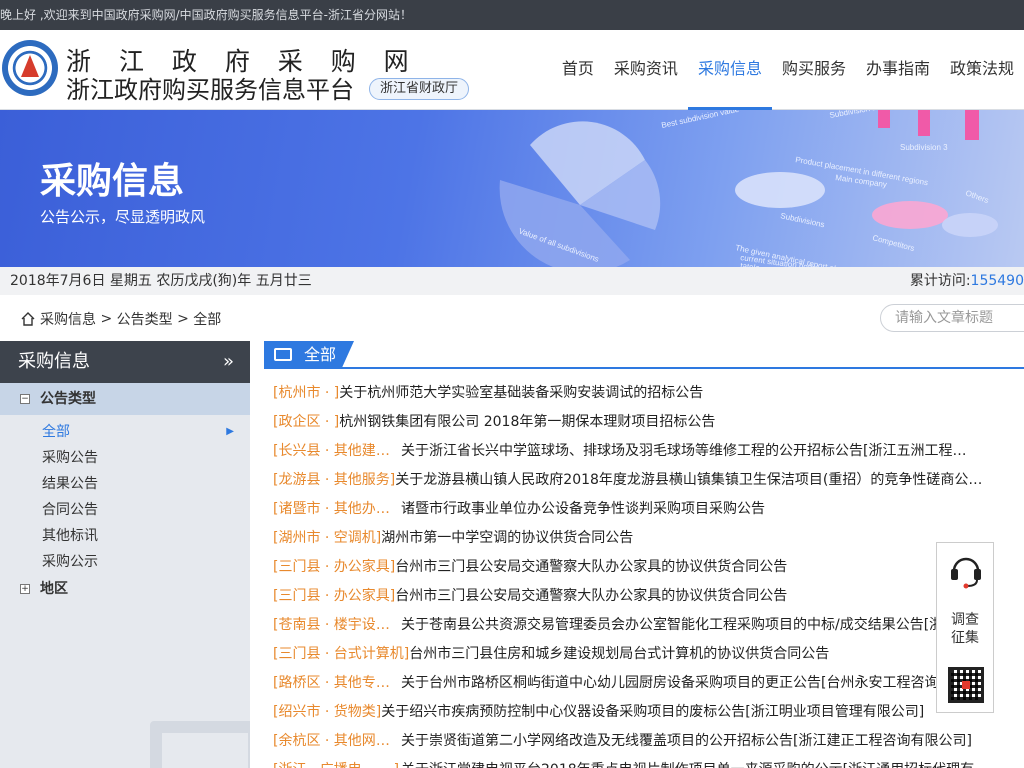  I want to click on date-bar: 2018年7月6日 星期五 农历戊戌(狗)年 五月廿三 累计访问:155490, so click(512, 281).